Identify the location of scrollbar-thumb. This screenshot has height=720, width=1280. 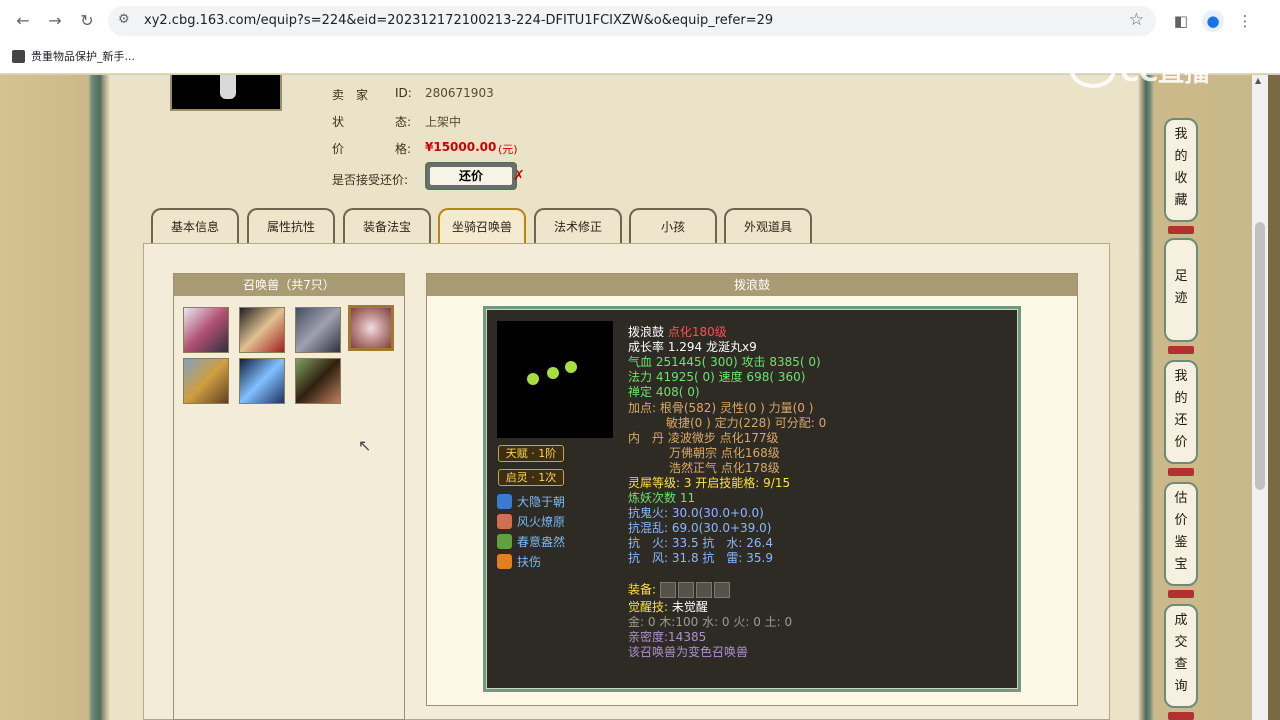
(1260, 356).